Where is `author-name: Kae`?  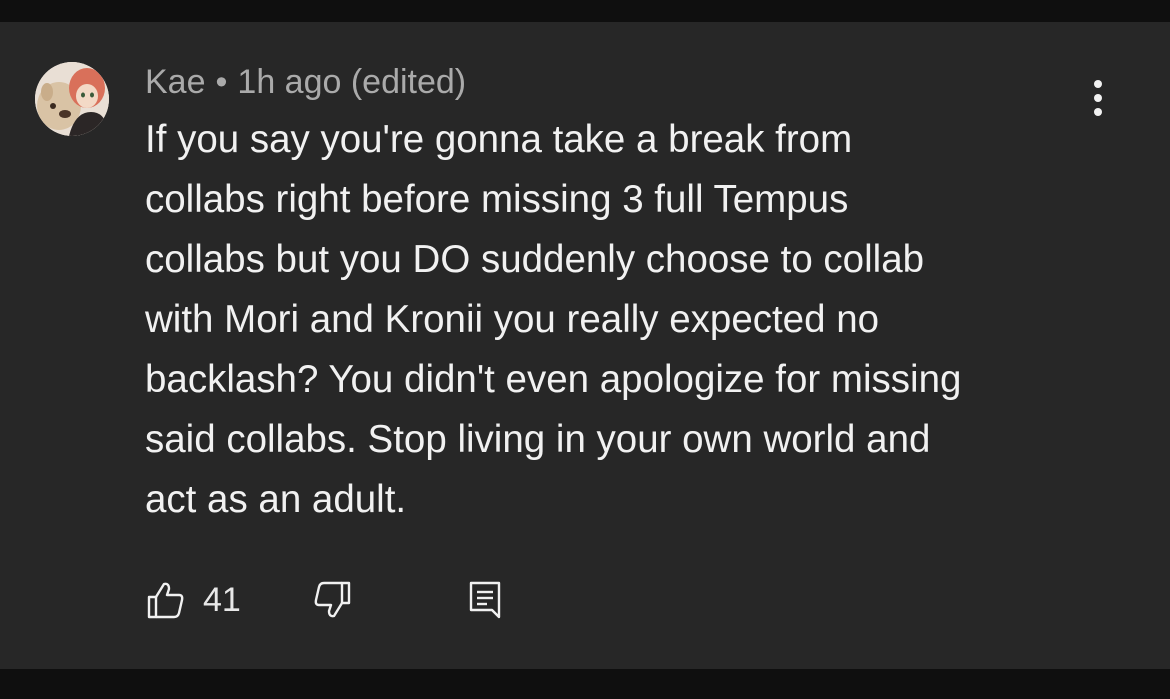 author-name: Kae is located at coordinates (175, 82).